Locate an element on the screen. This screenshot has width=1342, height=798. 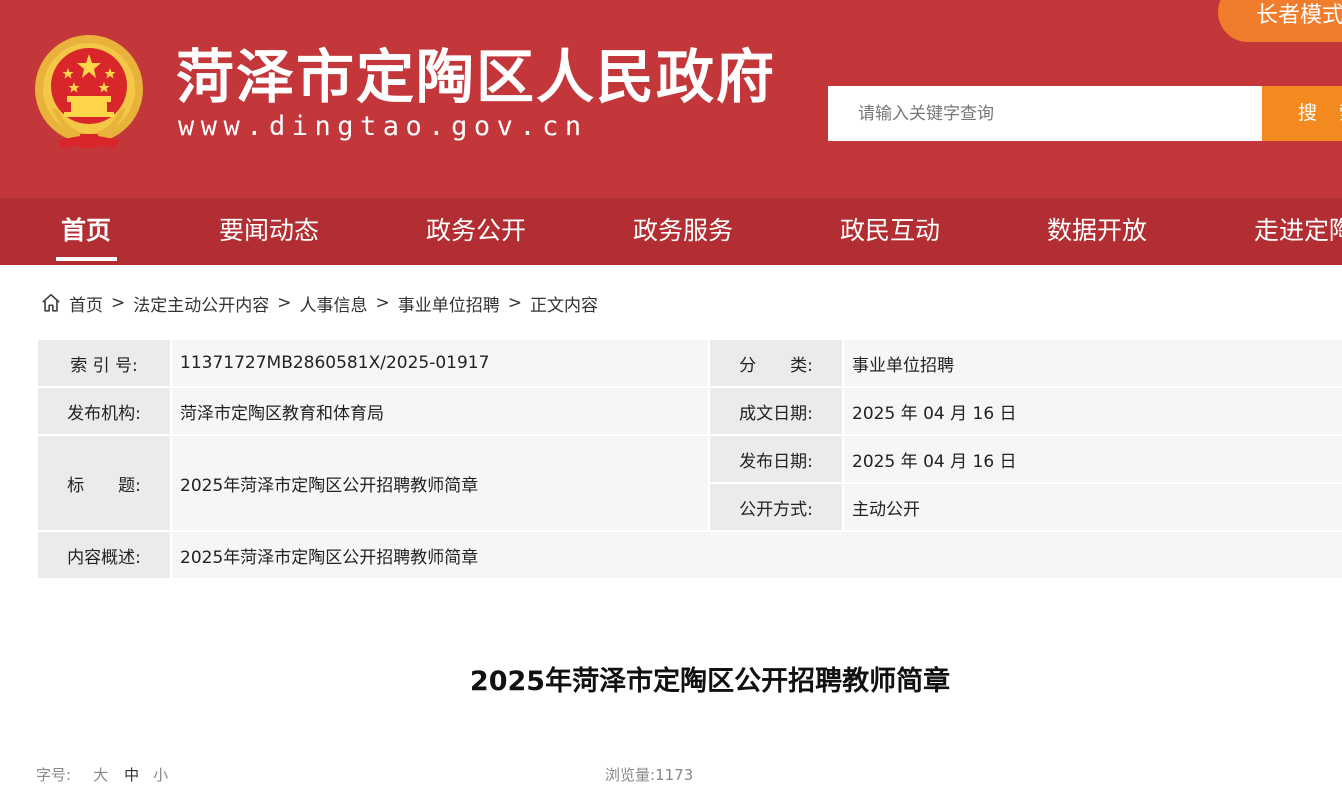
main-nav: 首页 要闻动态 政务公开 政务服务 政民互动 数据开放 走进定陶 is located at coordinates (671, 231).